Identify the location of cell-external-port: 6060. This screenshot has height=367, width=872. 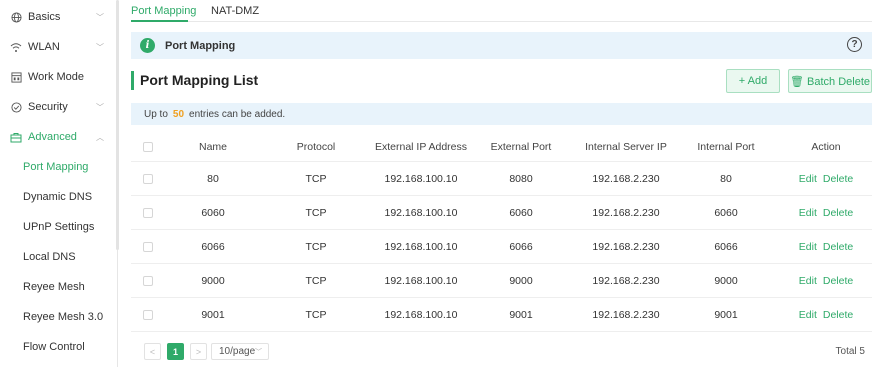
(521, 212).